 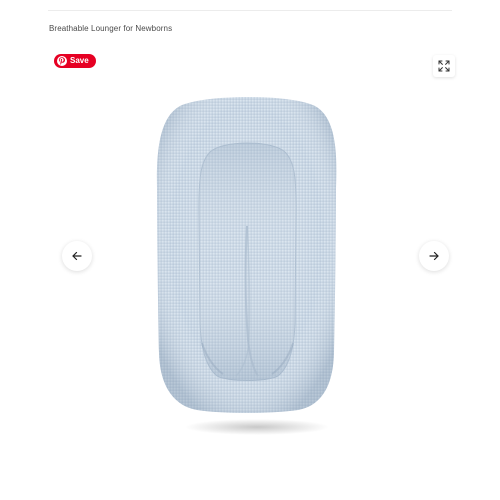 I want to click on pinterest-save-button: Save, so click(x=75, y=61).